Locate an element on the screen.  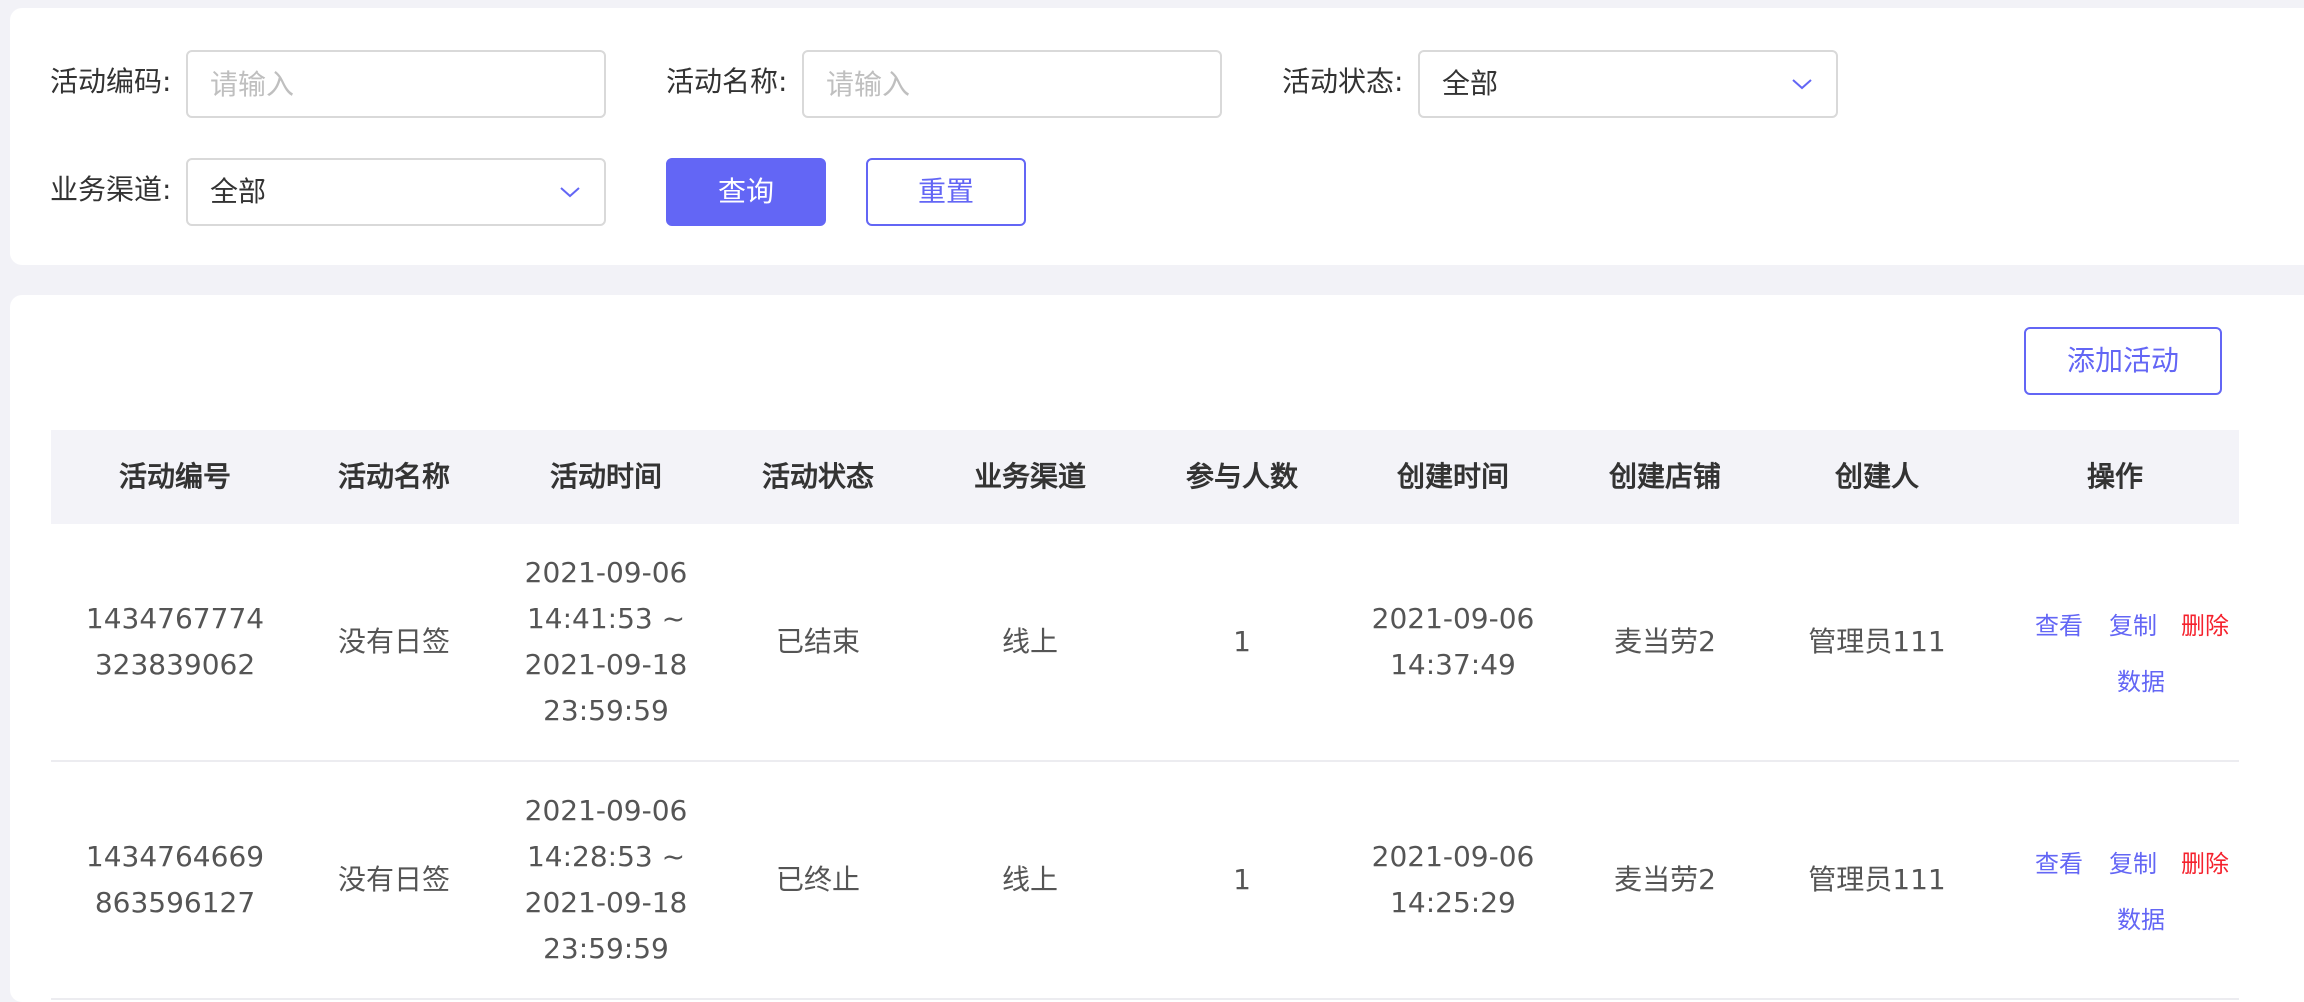
activity-status-cell: 已终止 is located at coordinates (817, 879).